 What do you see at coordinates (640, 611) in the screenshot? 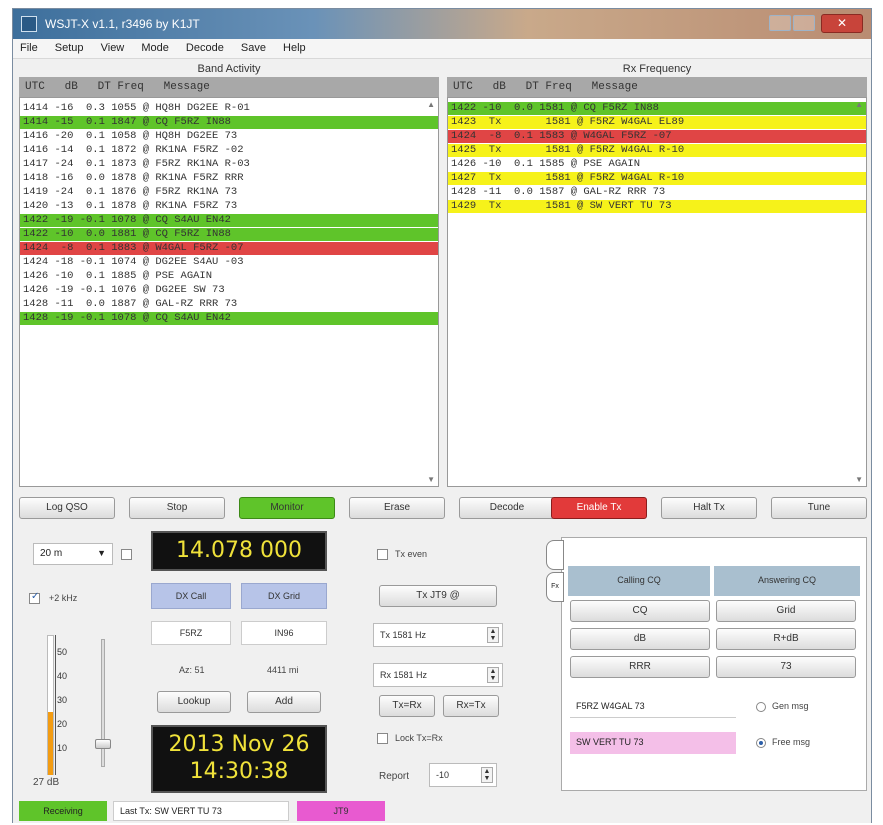
I see `cq-button: CQ` at bounding box center [640, 611].